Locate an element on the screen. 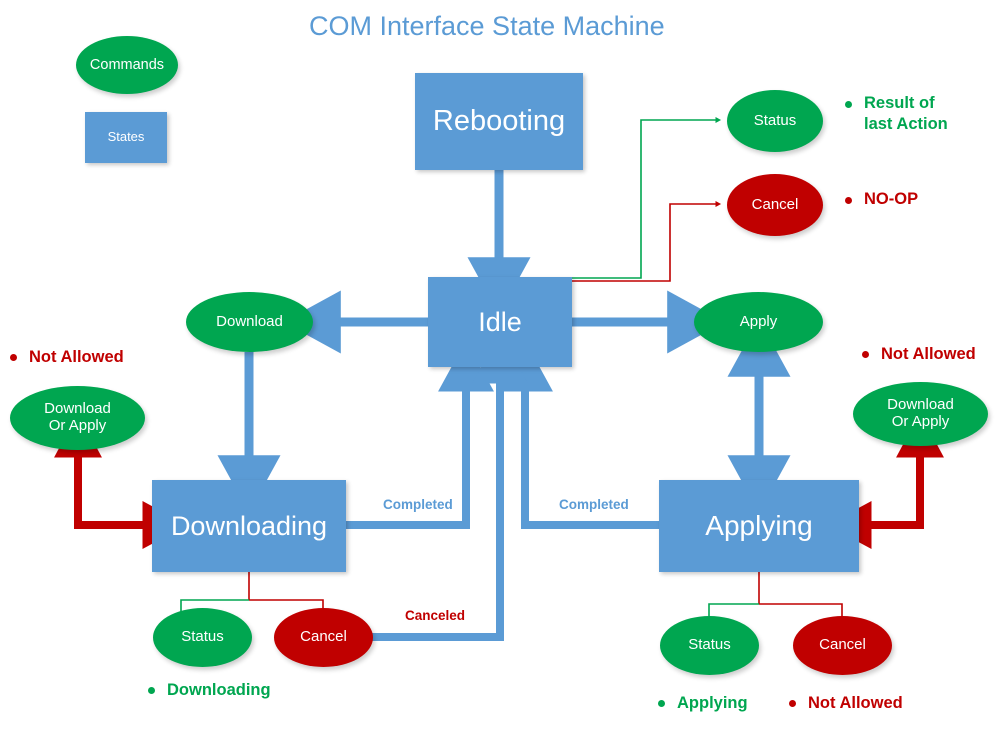 Image resolution: width=1007 pixels, height=734 pixels. page-title: COM Interface State Machine is located at coordinates (487, 26).